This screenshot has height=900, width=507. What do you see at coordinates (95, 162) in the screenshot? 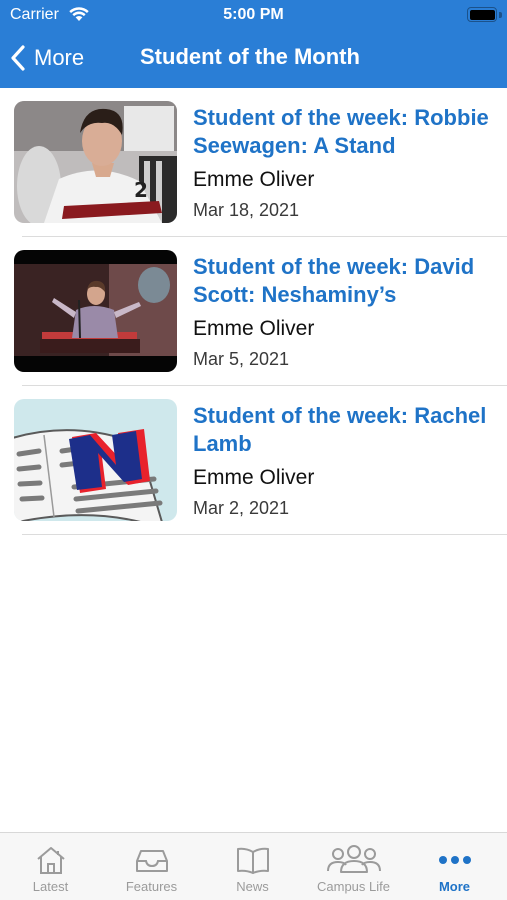
I see `article-thumbnail: 2` at bounding box center [95, 162].